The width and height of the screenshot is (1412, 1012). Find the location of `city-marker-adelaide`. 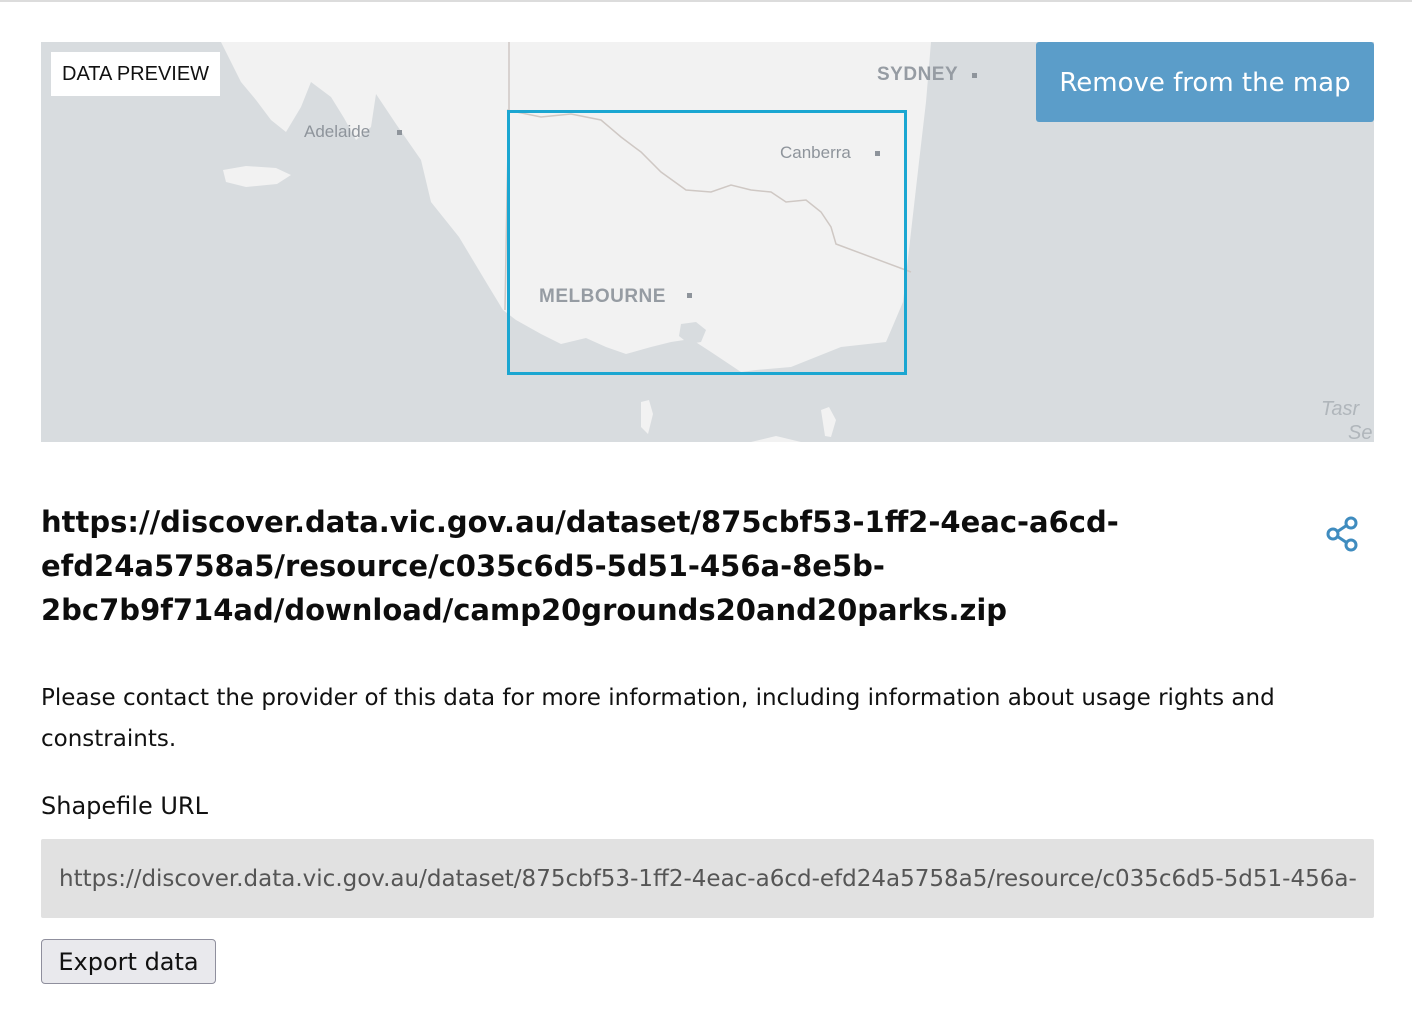

city-marker-adelaide is located at coordinates (399, 132).